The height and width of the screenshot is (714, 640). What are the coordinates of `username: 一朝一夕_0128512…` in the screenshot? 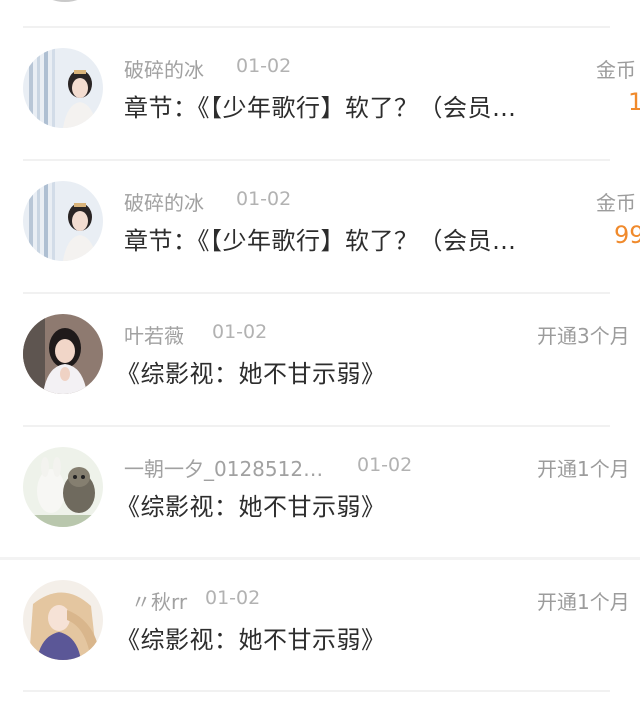 It's located at (223, 467).